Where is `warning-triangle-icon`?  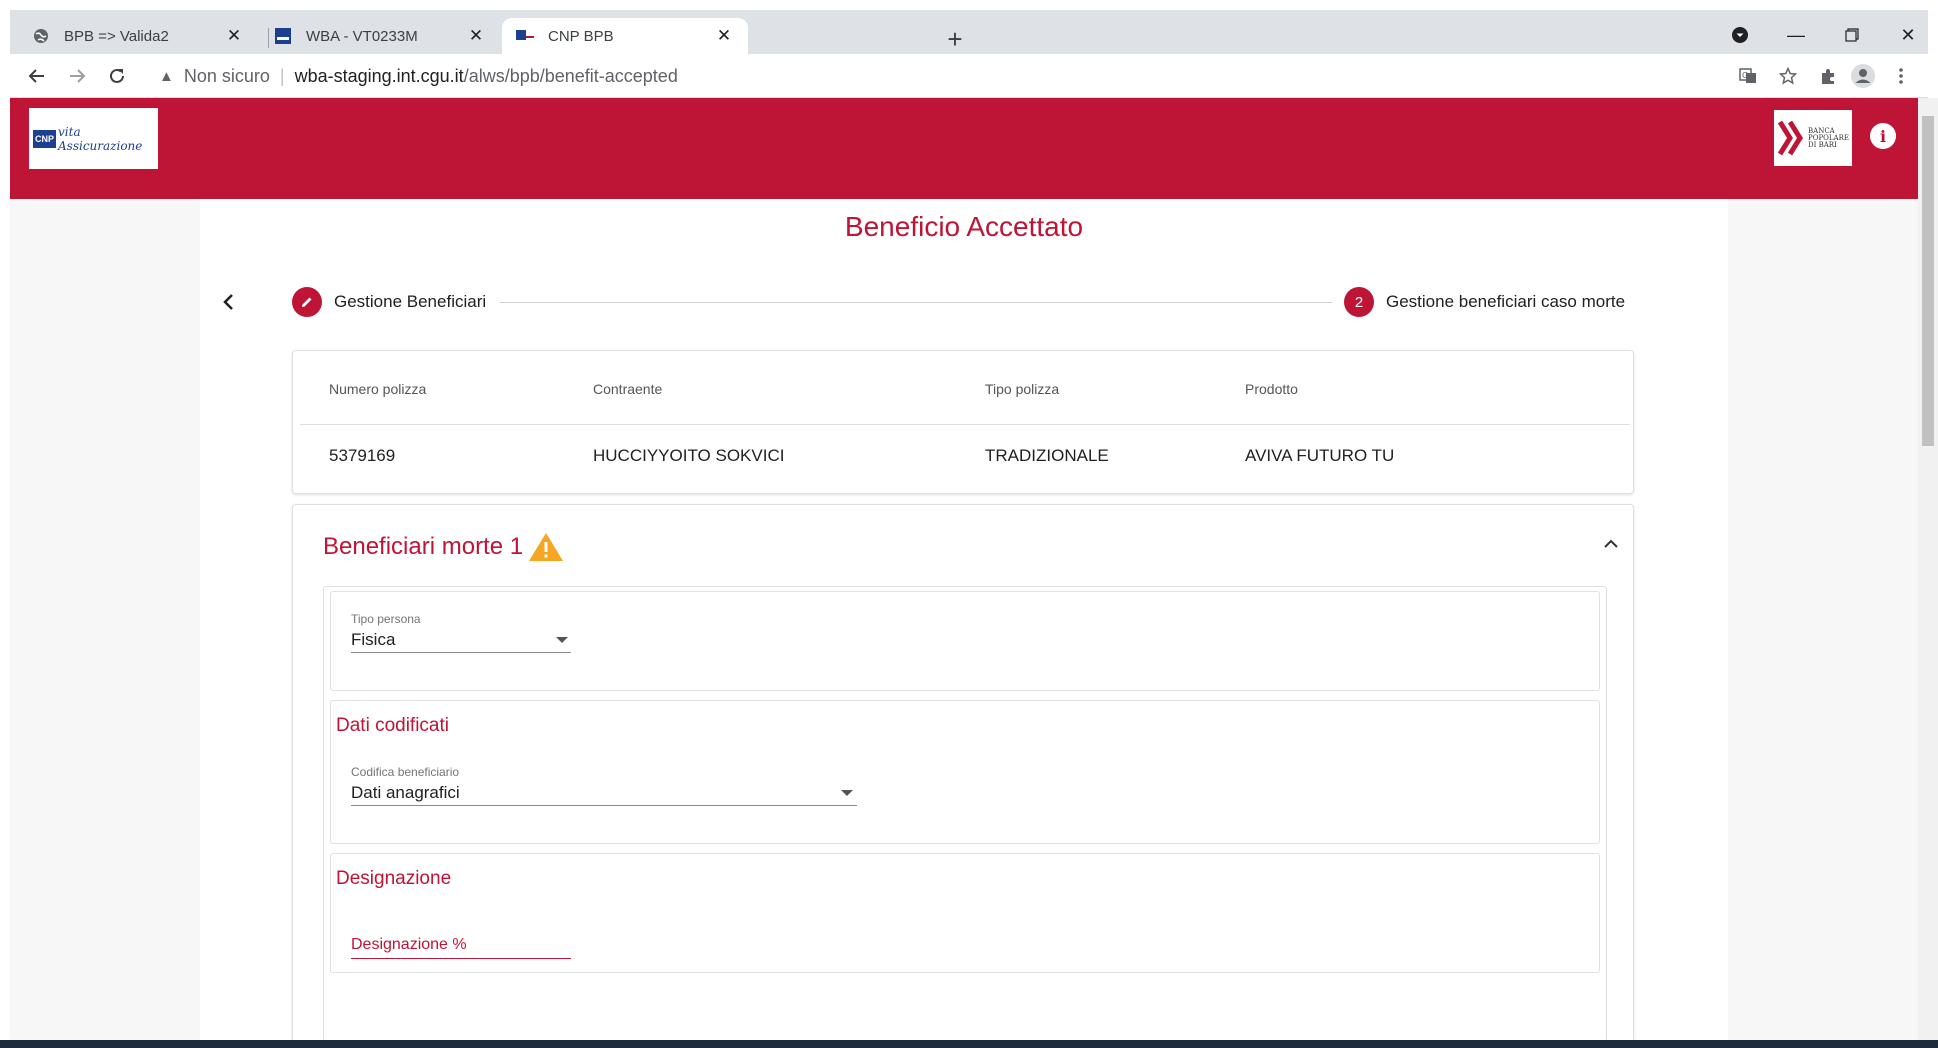 warning-triangle-icon is located at coordinates (546, 547).